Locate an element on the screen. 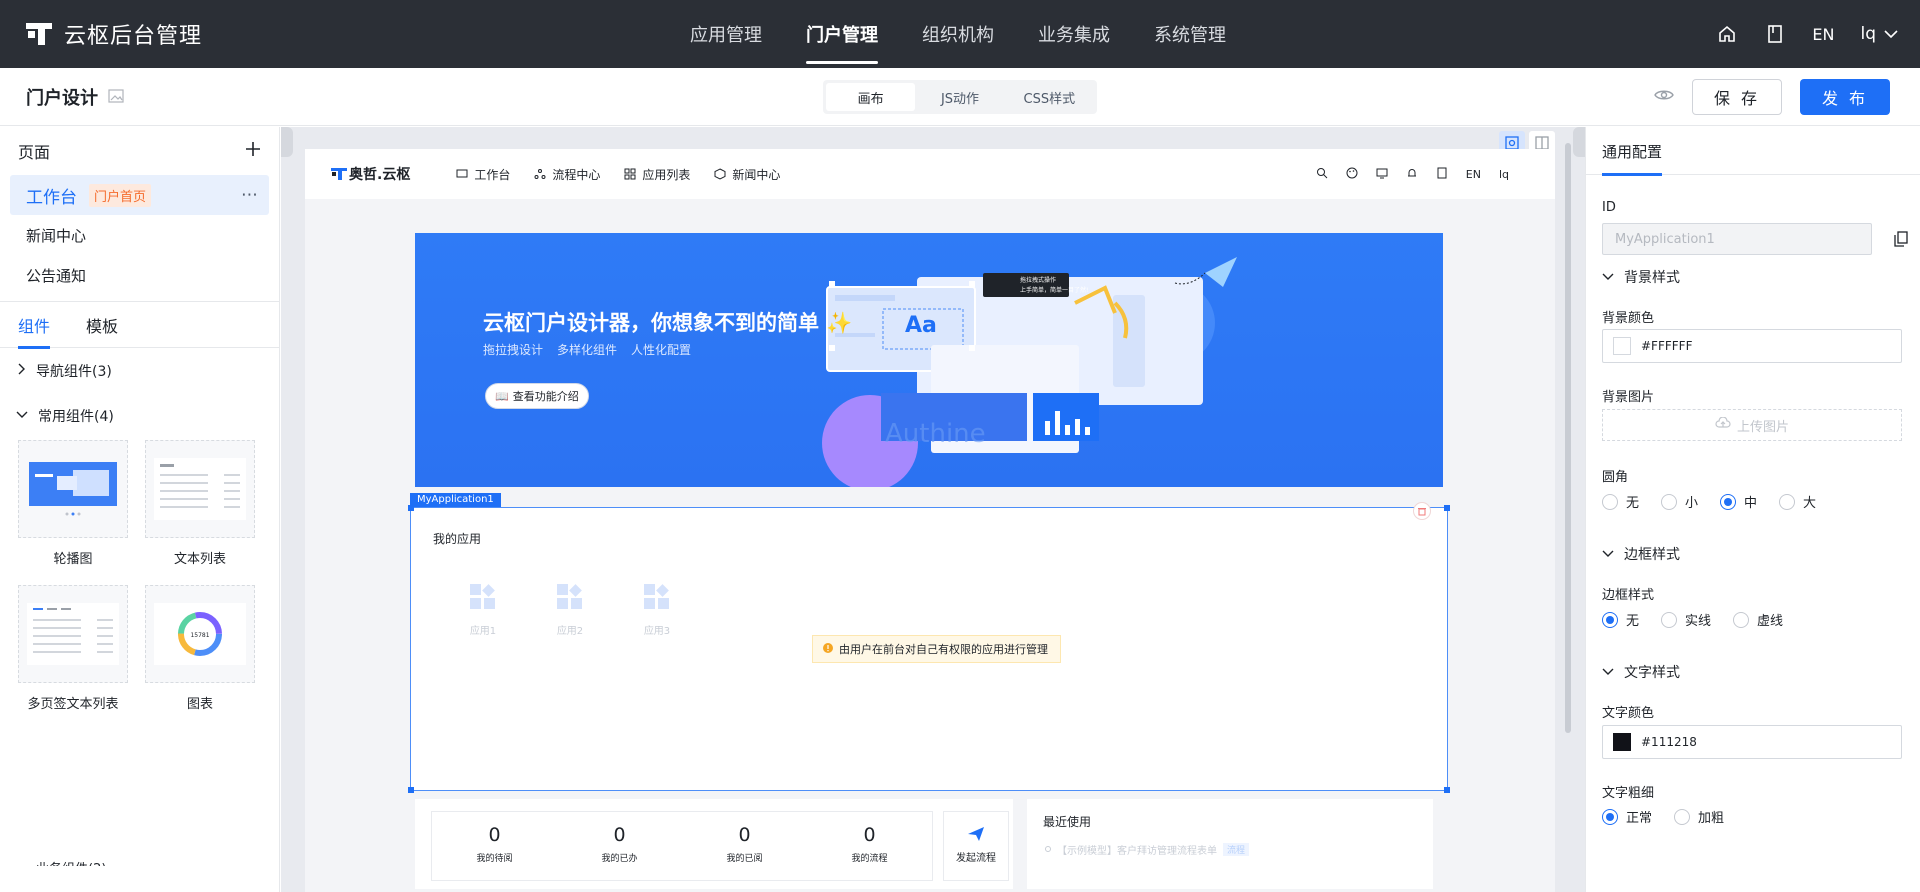 This screenshot has height=892, width=1920. page-item-news: 新闻中心 is located at coordinates (139, 235).